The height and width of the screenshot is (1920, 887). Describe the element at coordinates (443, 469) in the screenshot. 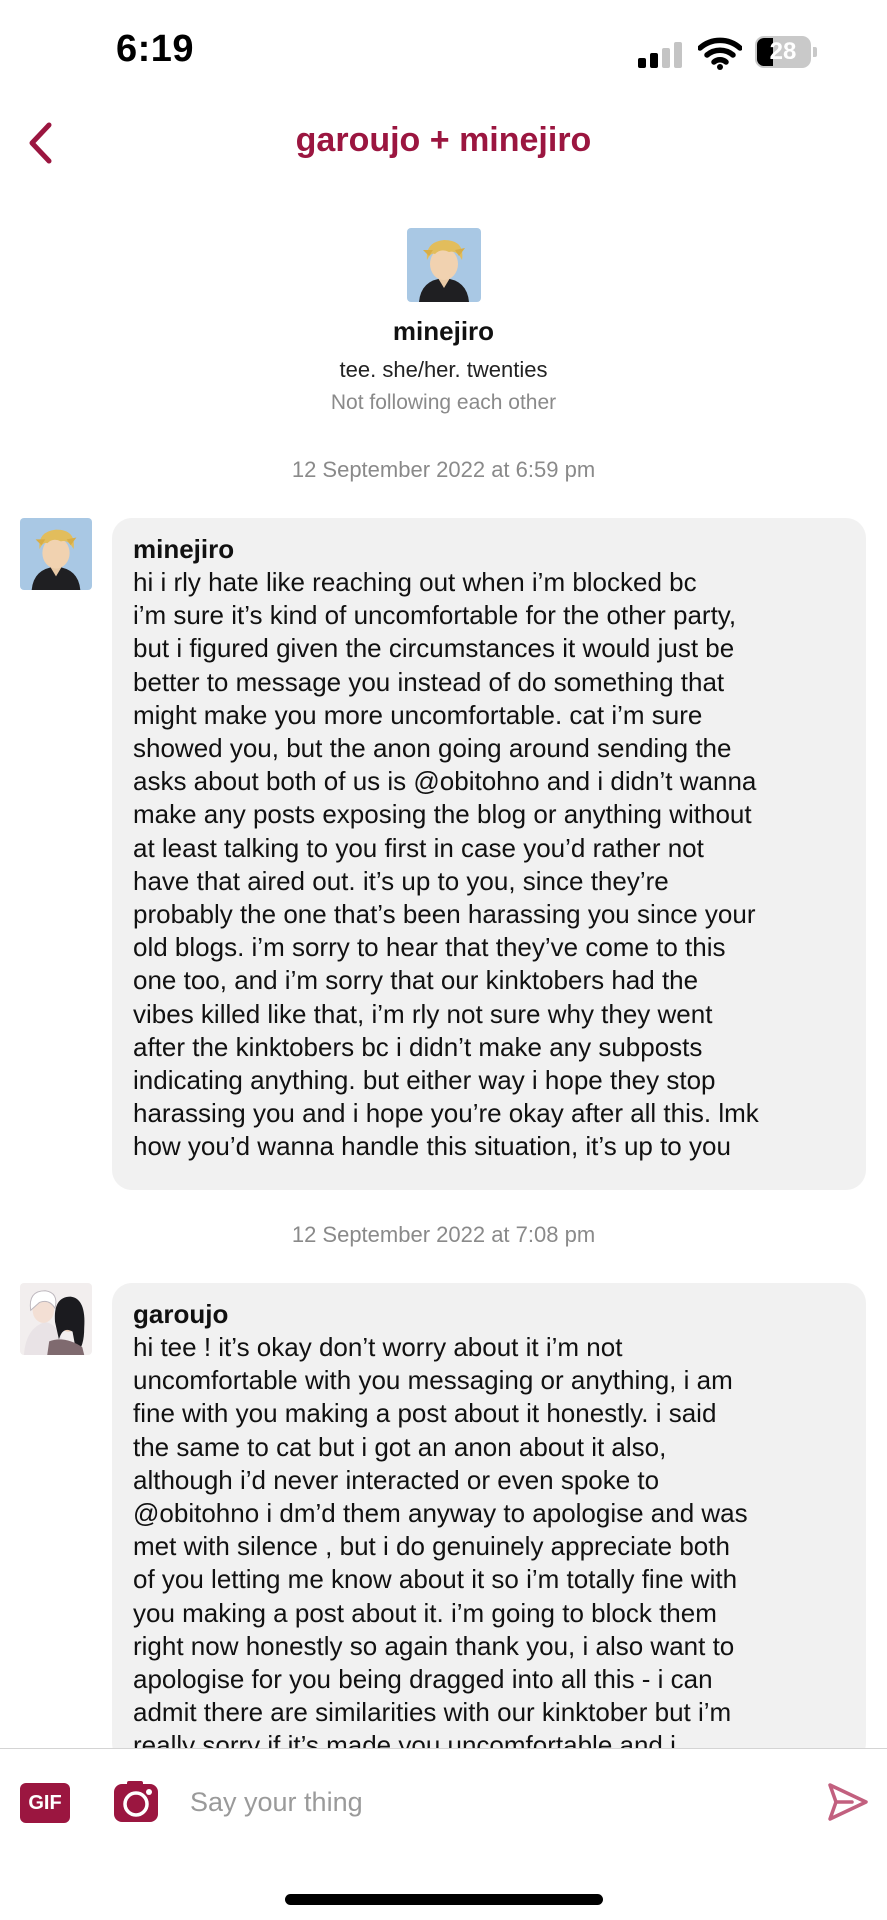

I see `message-timestamp: 12 September 2022 at 6:59 pm` at that location.